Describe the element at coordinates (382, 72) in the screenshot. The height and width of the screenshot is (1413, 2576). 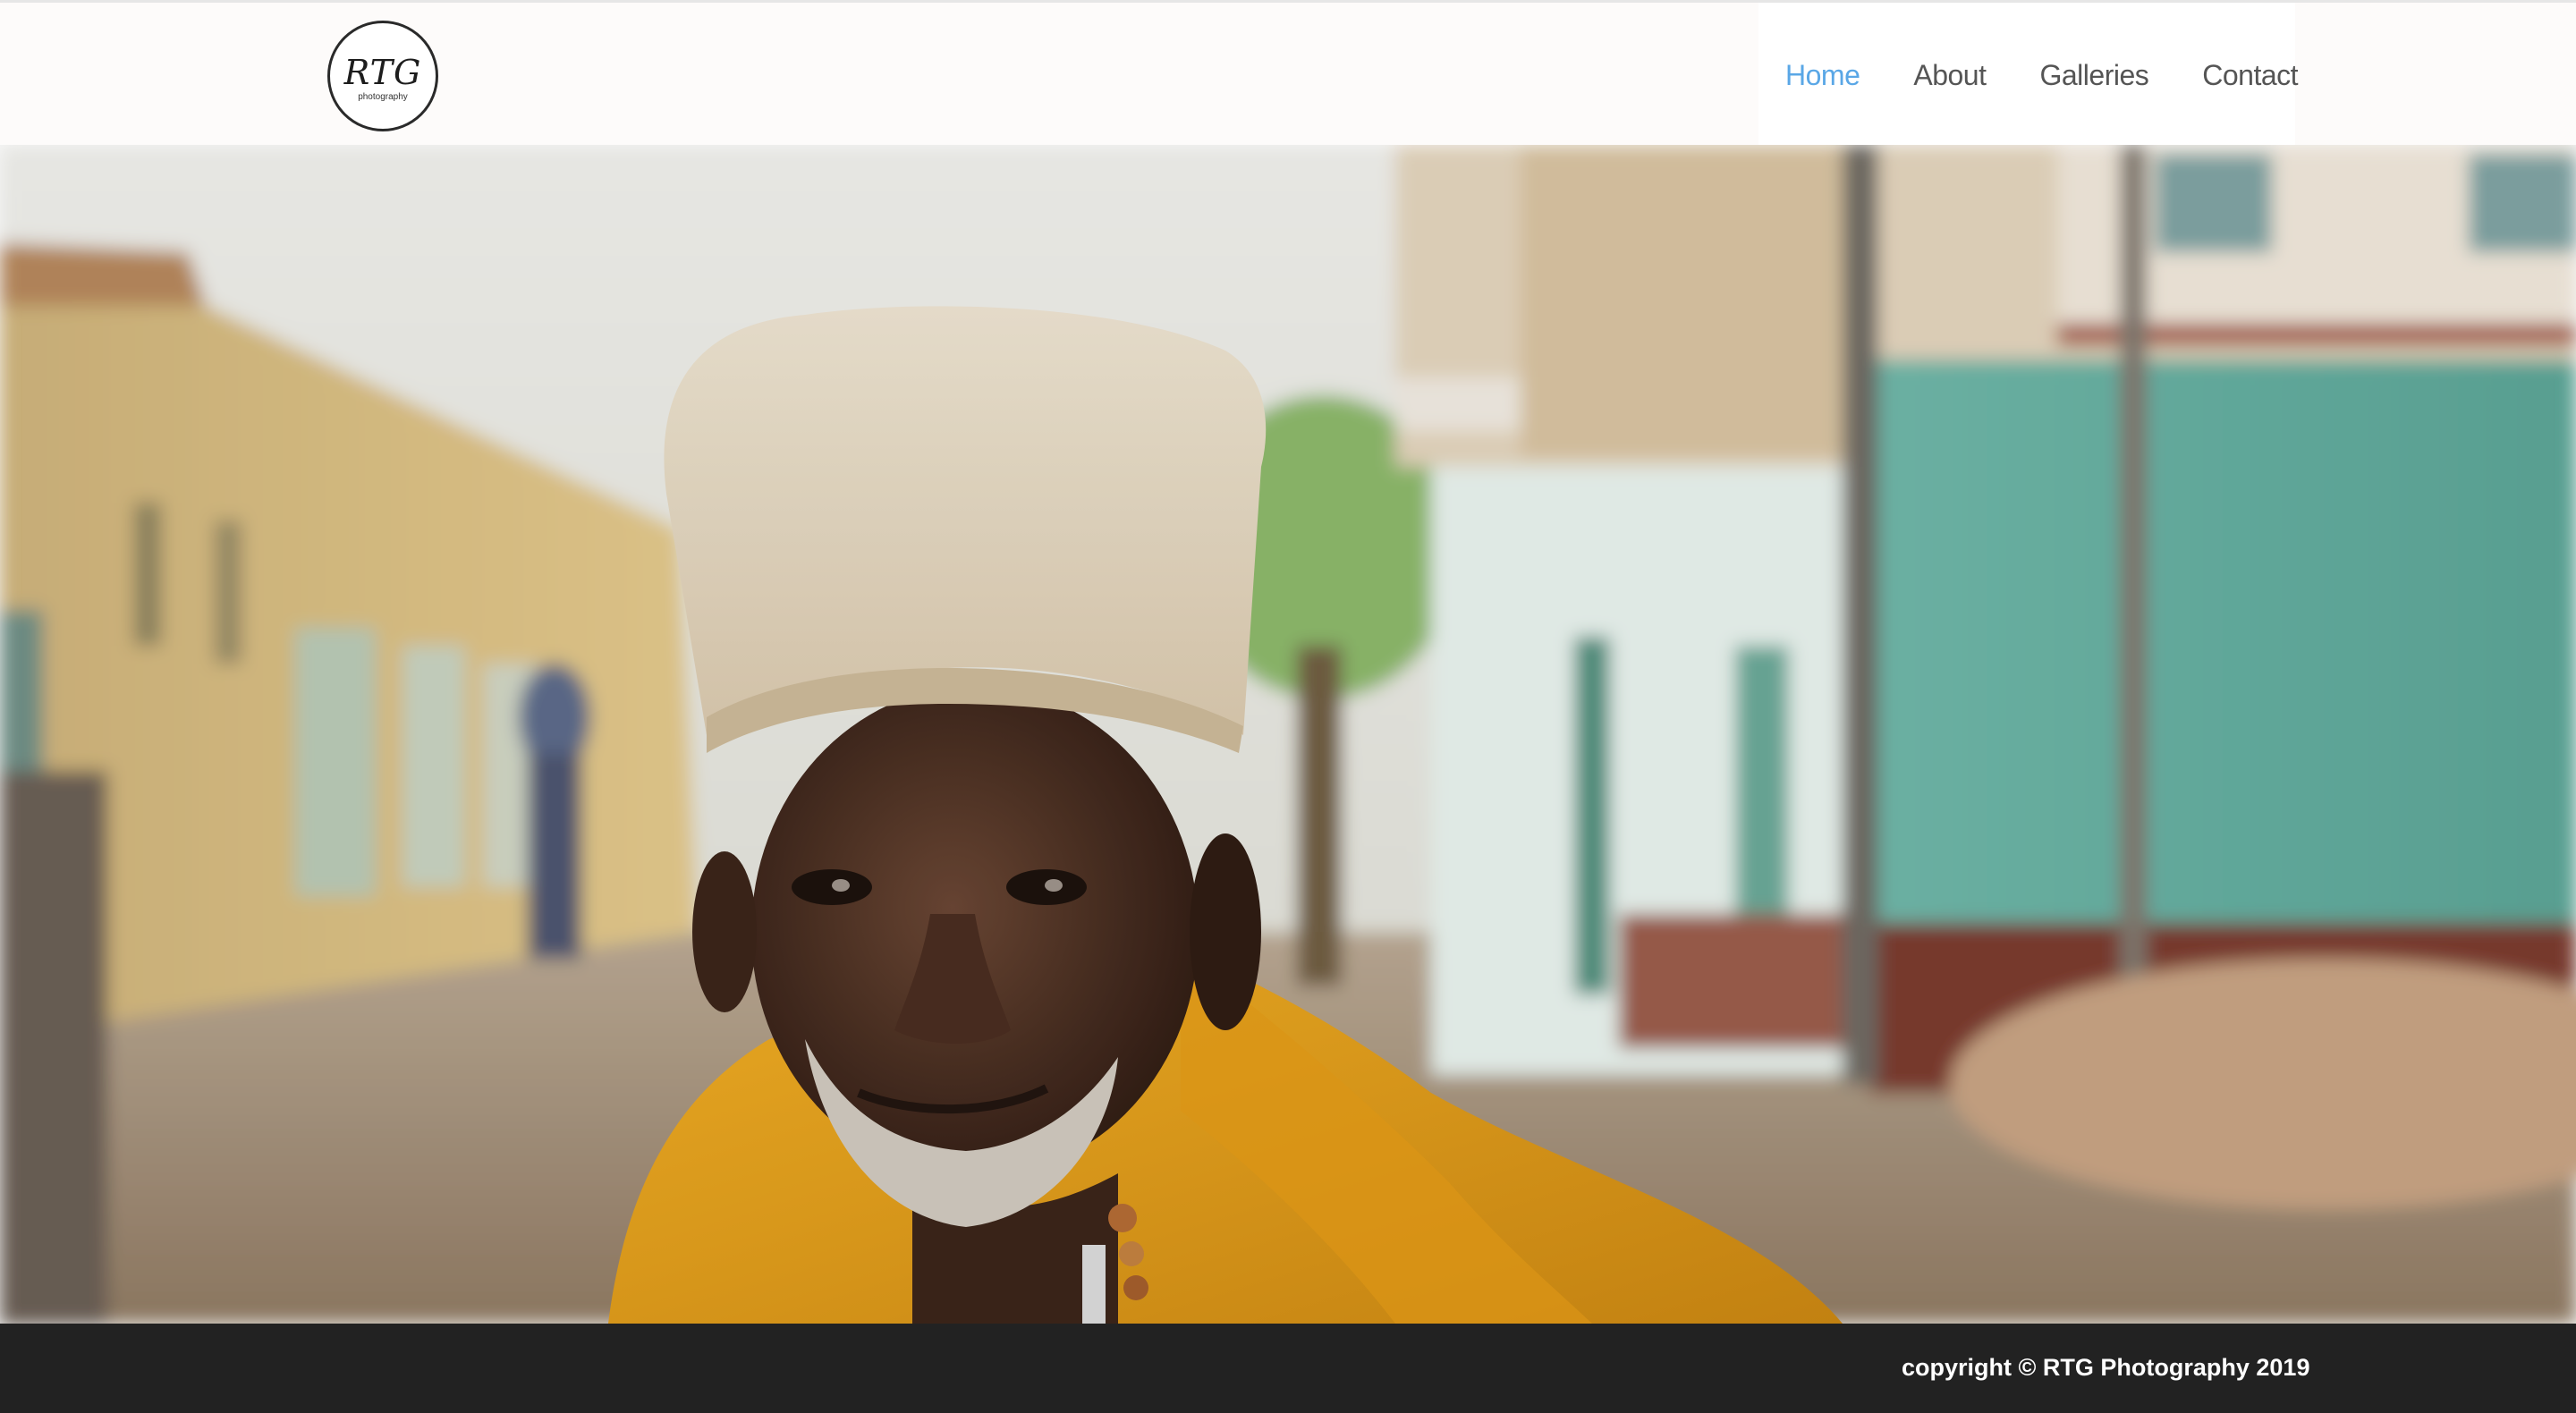
I see `logo-mark: RTG` at that location.